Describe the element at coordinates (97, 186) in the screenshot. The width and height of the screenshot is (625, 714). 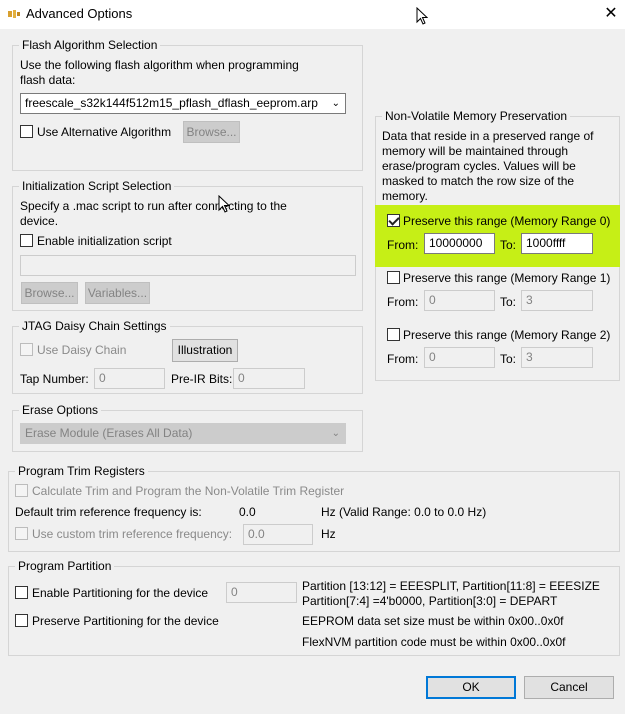
I see `init-script-legend: Initialization Script Selection` at that location.